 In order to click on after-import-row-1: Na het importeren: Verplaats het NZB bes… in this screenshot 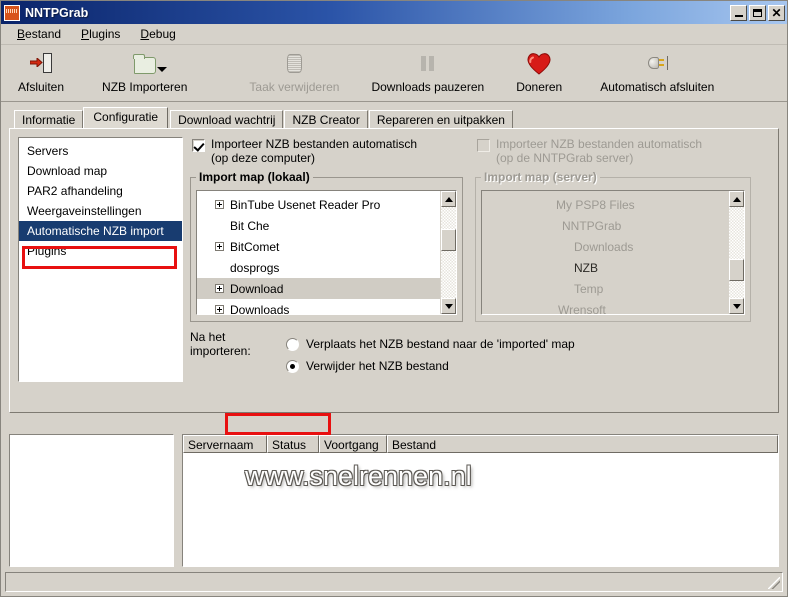, I will do `click(382, 344)`.